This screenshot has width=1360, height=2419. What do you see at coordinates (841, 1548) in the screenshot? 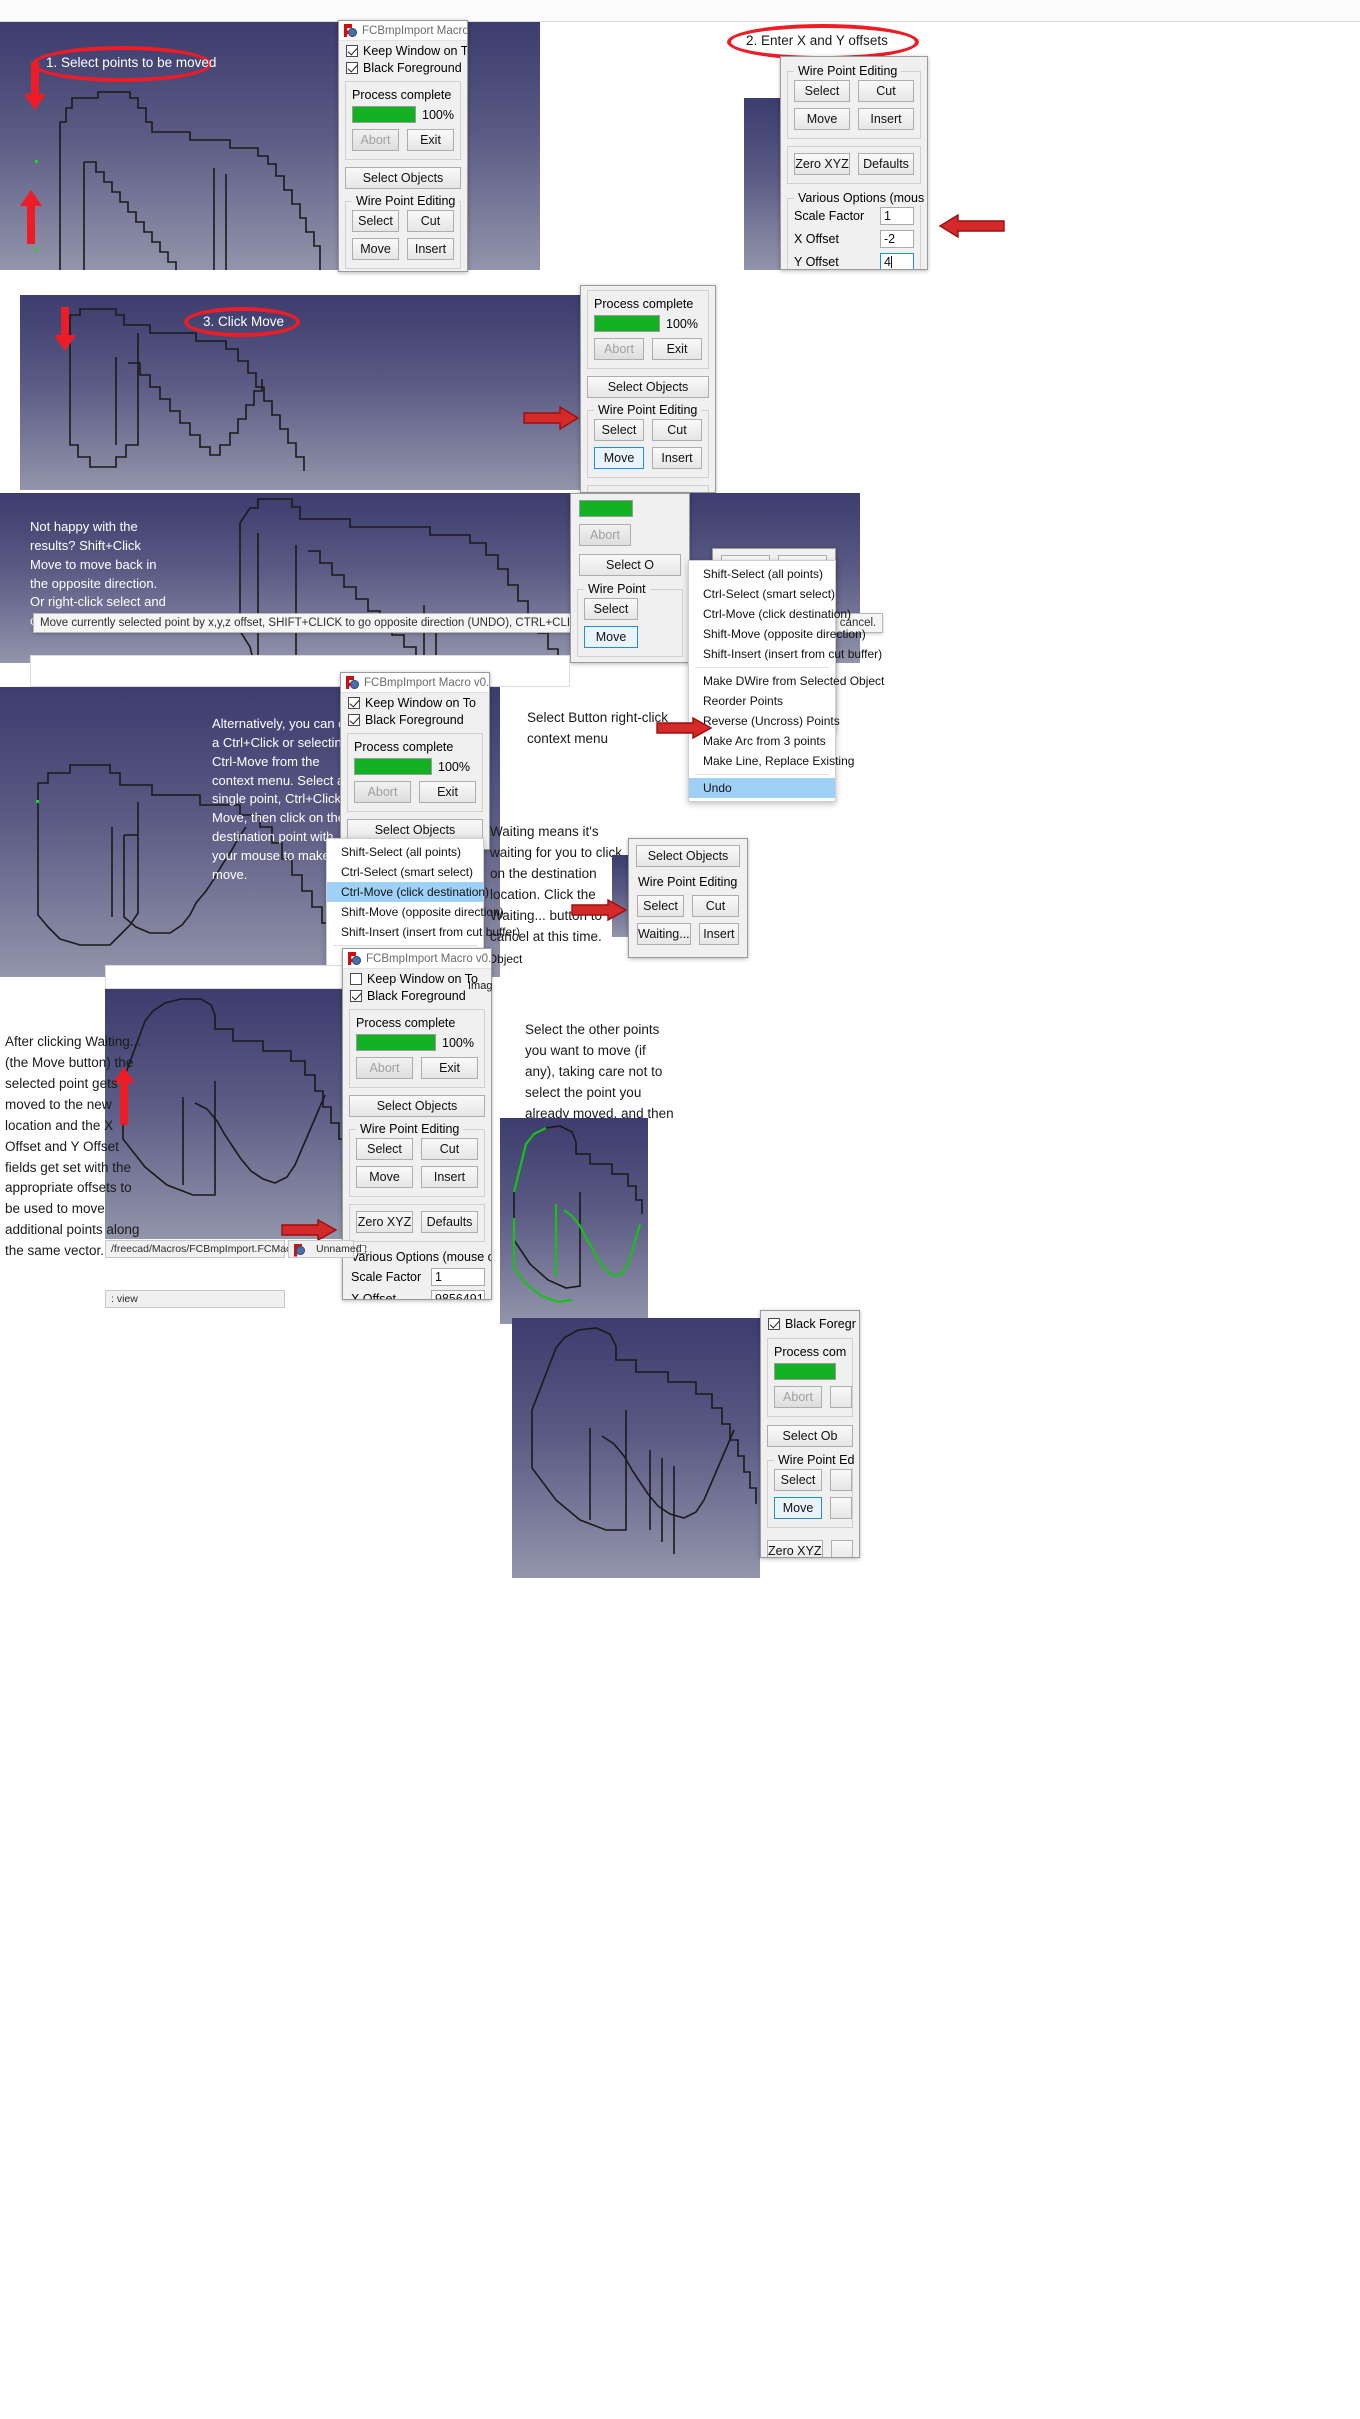
I see `defaults-button` at bounding box center [841, 1548].